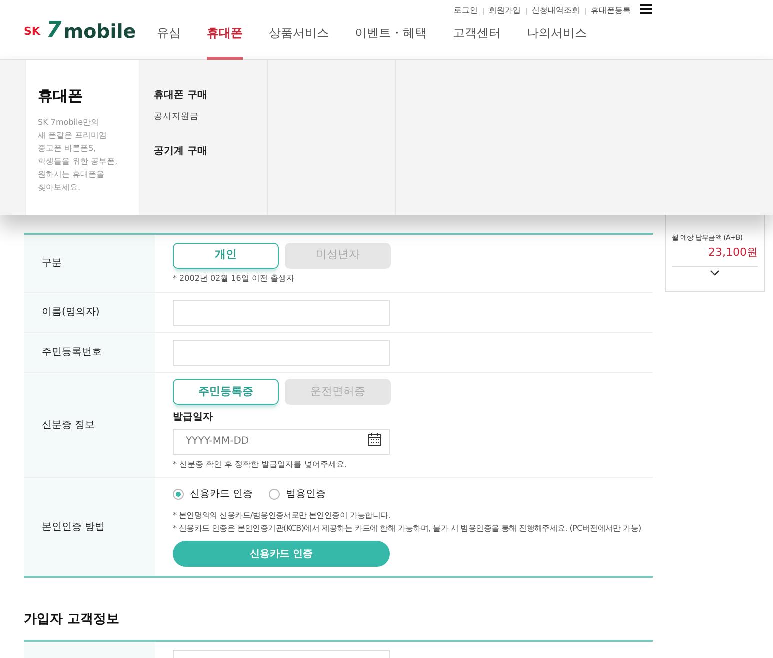 The image size is (773, 658). Describe the element at coordinates (466, 11) in the screenshot. I see `util-link: 로그인` at that location.